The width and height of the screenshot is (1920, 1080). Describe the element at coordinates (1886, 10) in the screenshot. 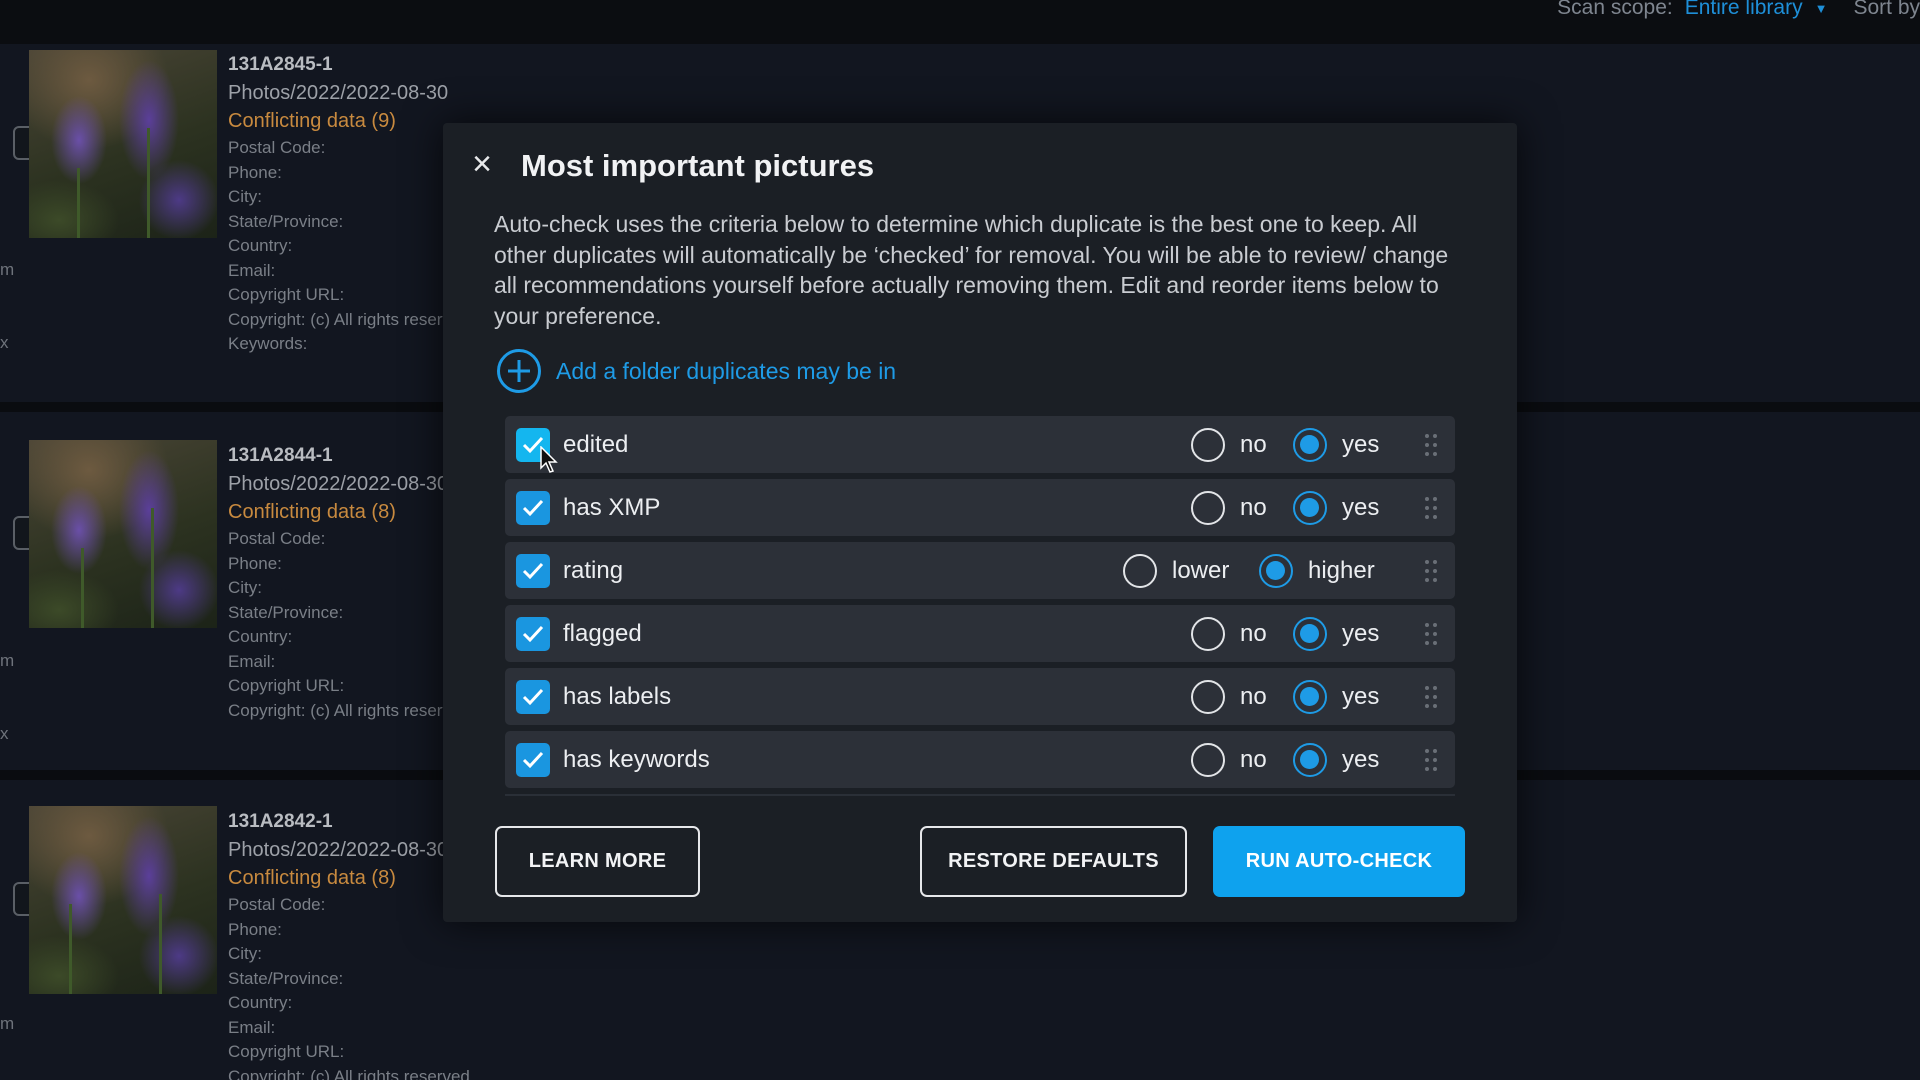

I see `sort-by-label: Sort by` at that location.